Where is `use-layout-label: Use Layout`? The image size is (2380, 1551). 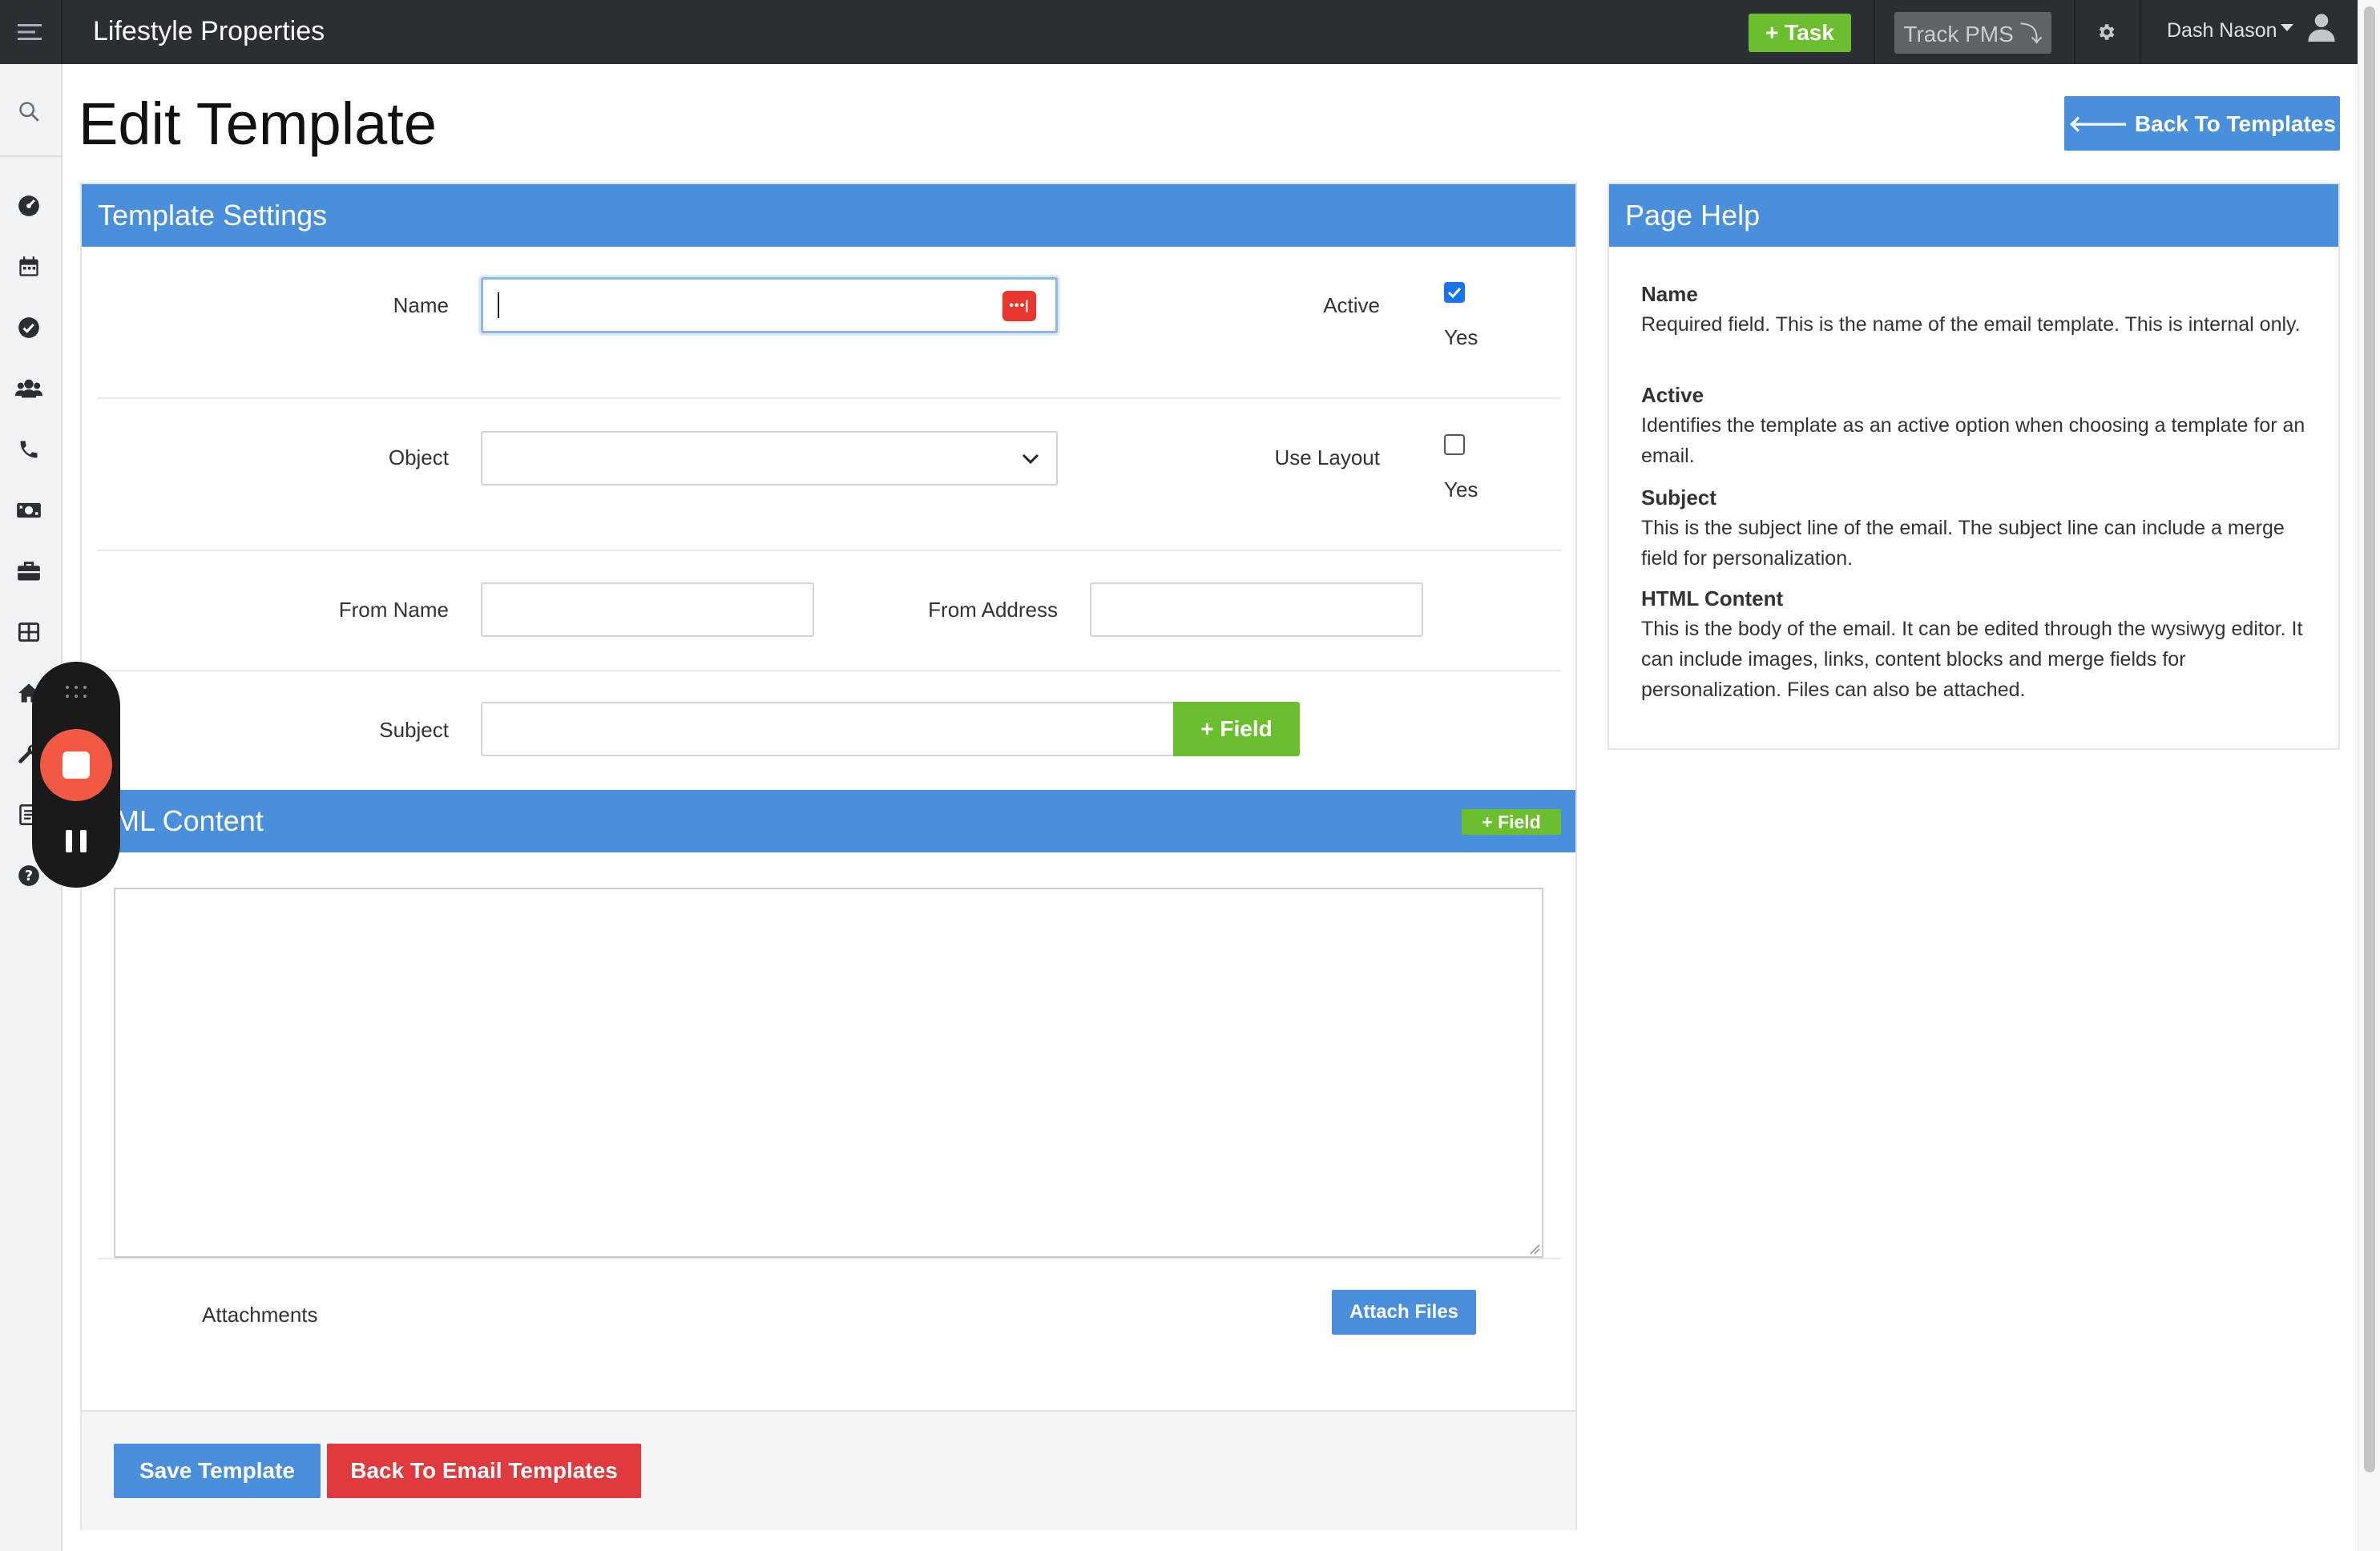
use-layout-label: Use Layout is located at coordinates (1327, 457).